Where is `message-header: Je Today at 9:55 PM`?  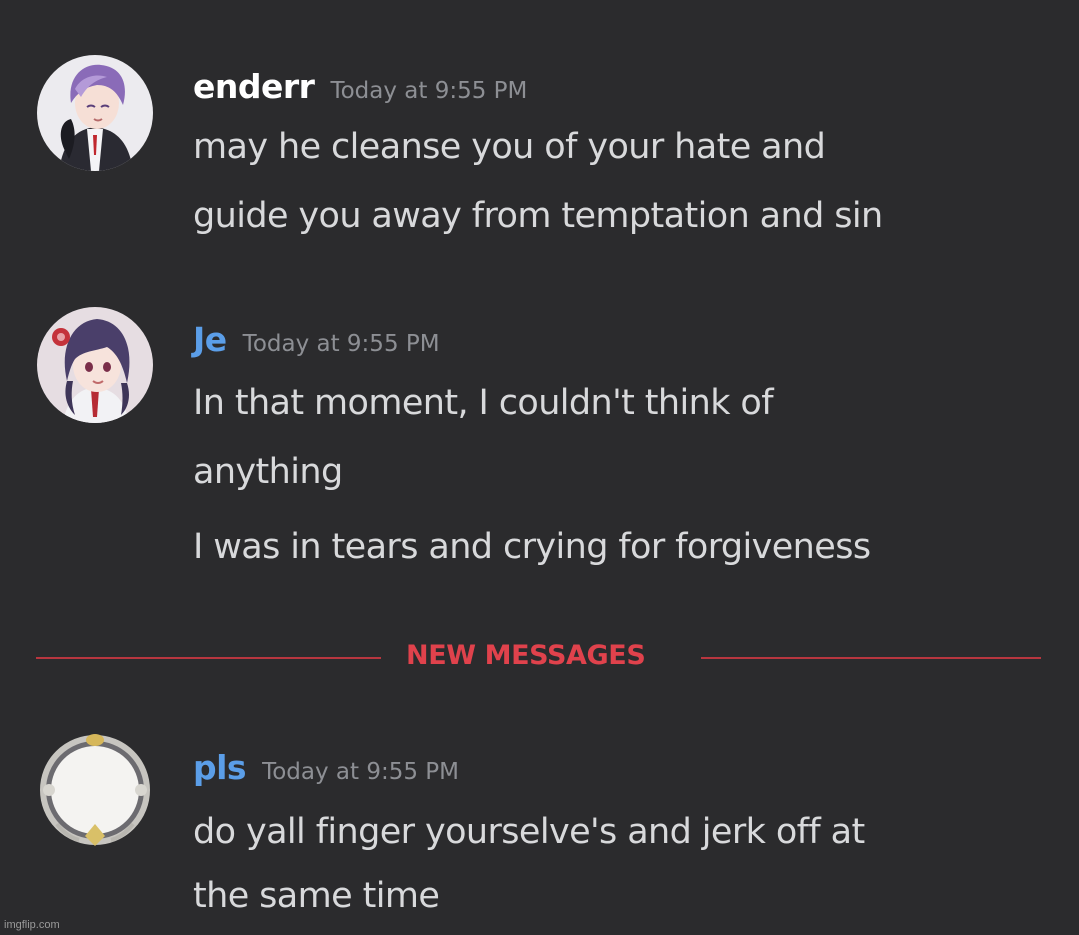
message-header: Je Today at 9:55 PM is located at coordinates (316, 339).